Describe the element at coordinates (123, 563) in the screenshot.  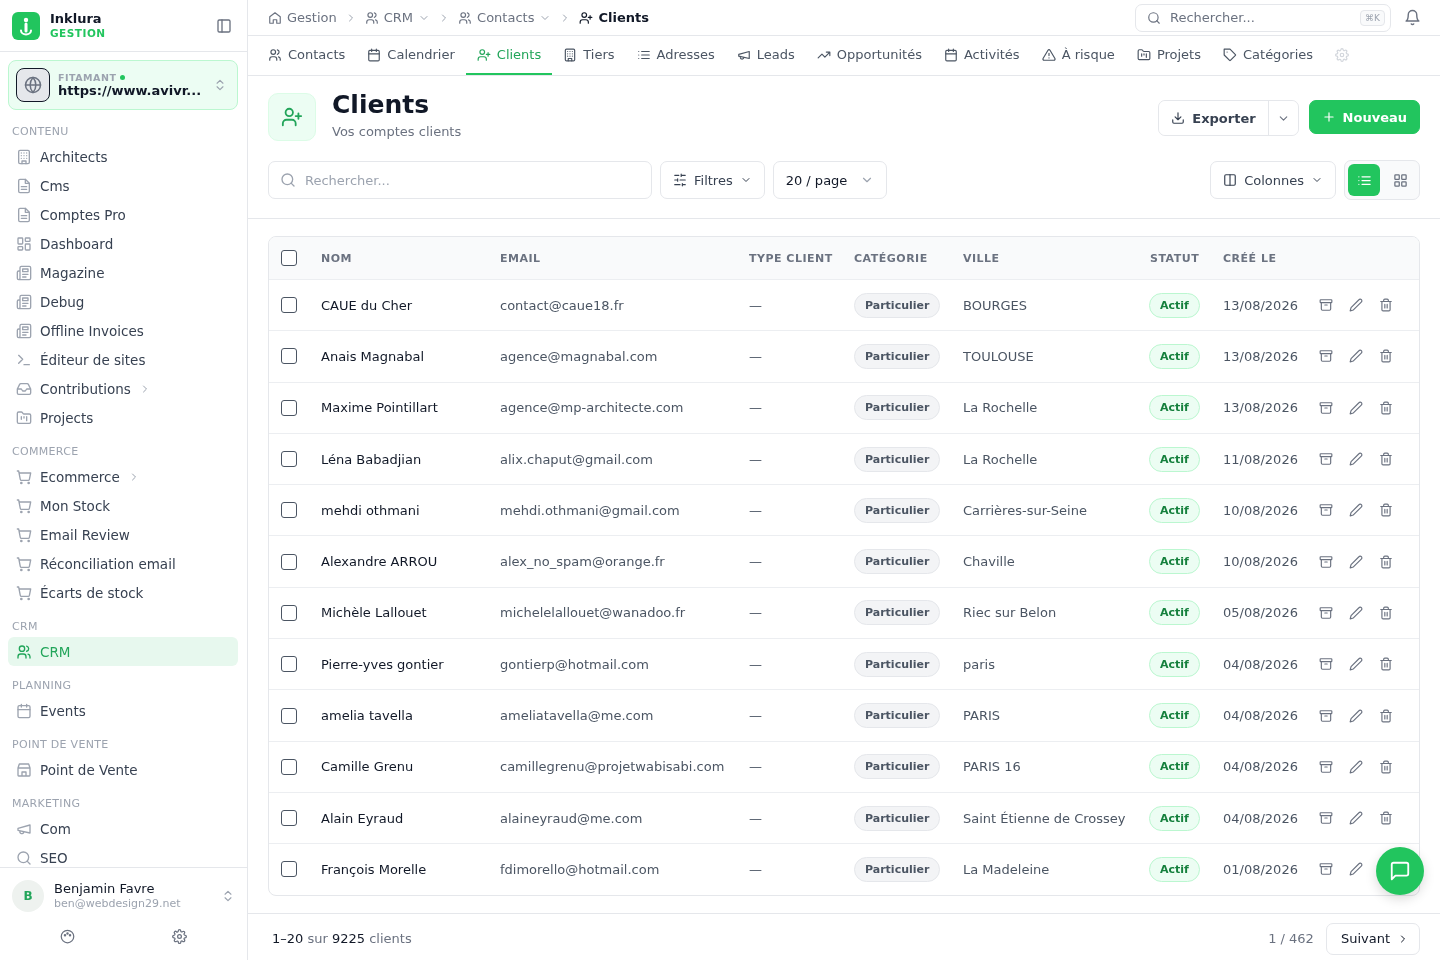
I see `sidebar-item: Réconciliation email` at that location.